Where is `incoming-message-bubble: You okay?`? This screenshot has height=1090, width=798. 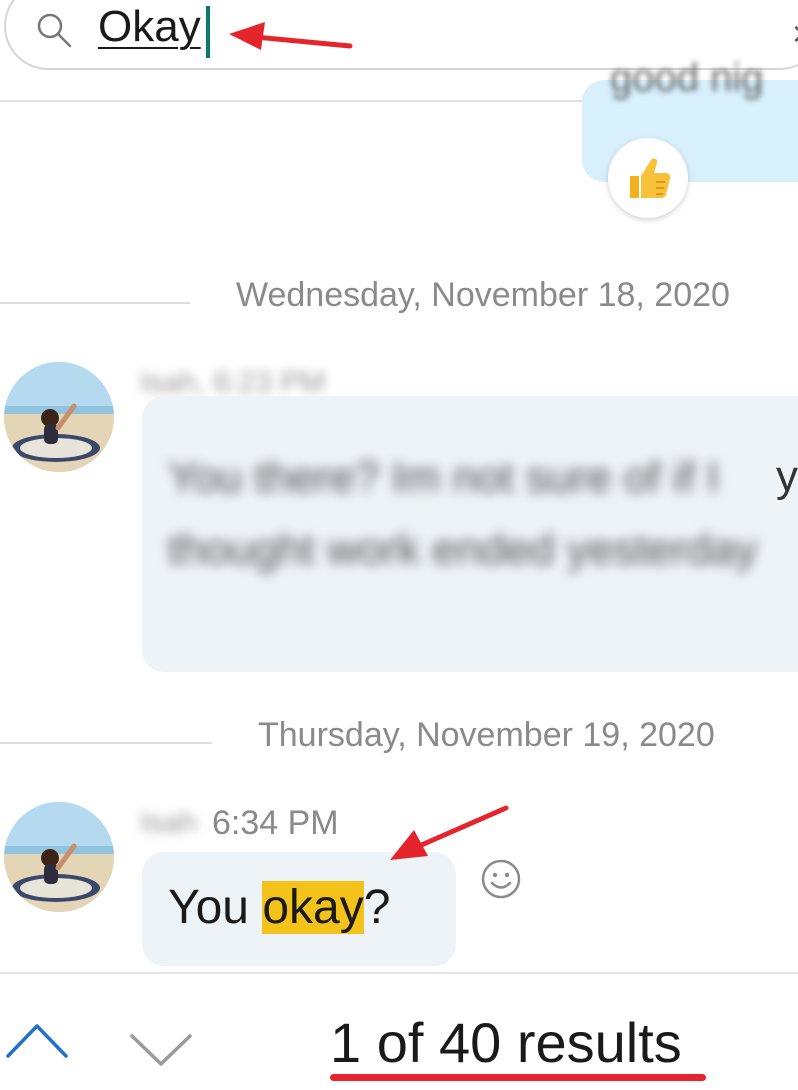
incoming-message-bubble: You okay? is located at coordinates (299, 909).